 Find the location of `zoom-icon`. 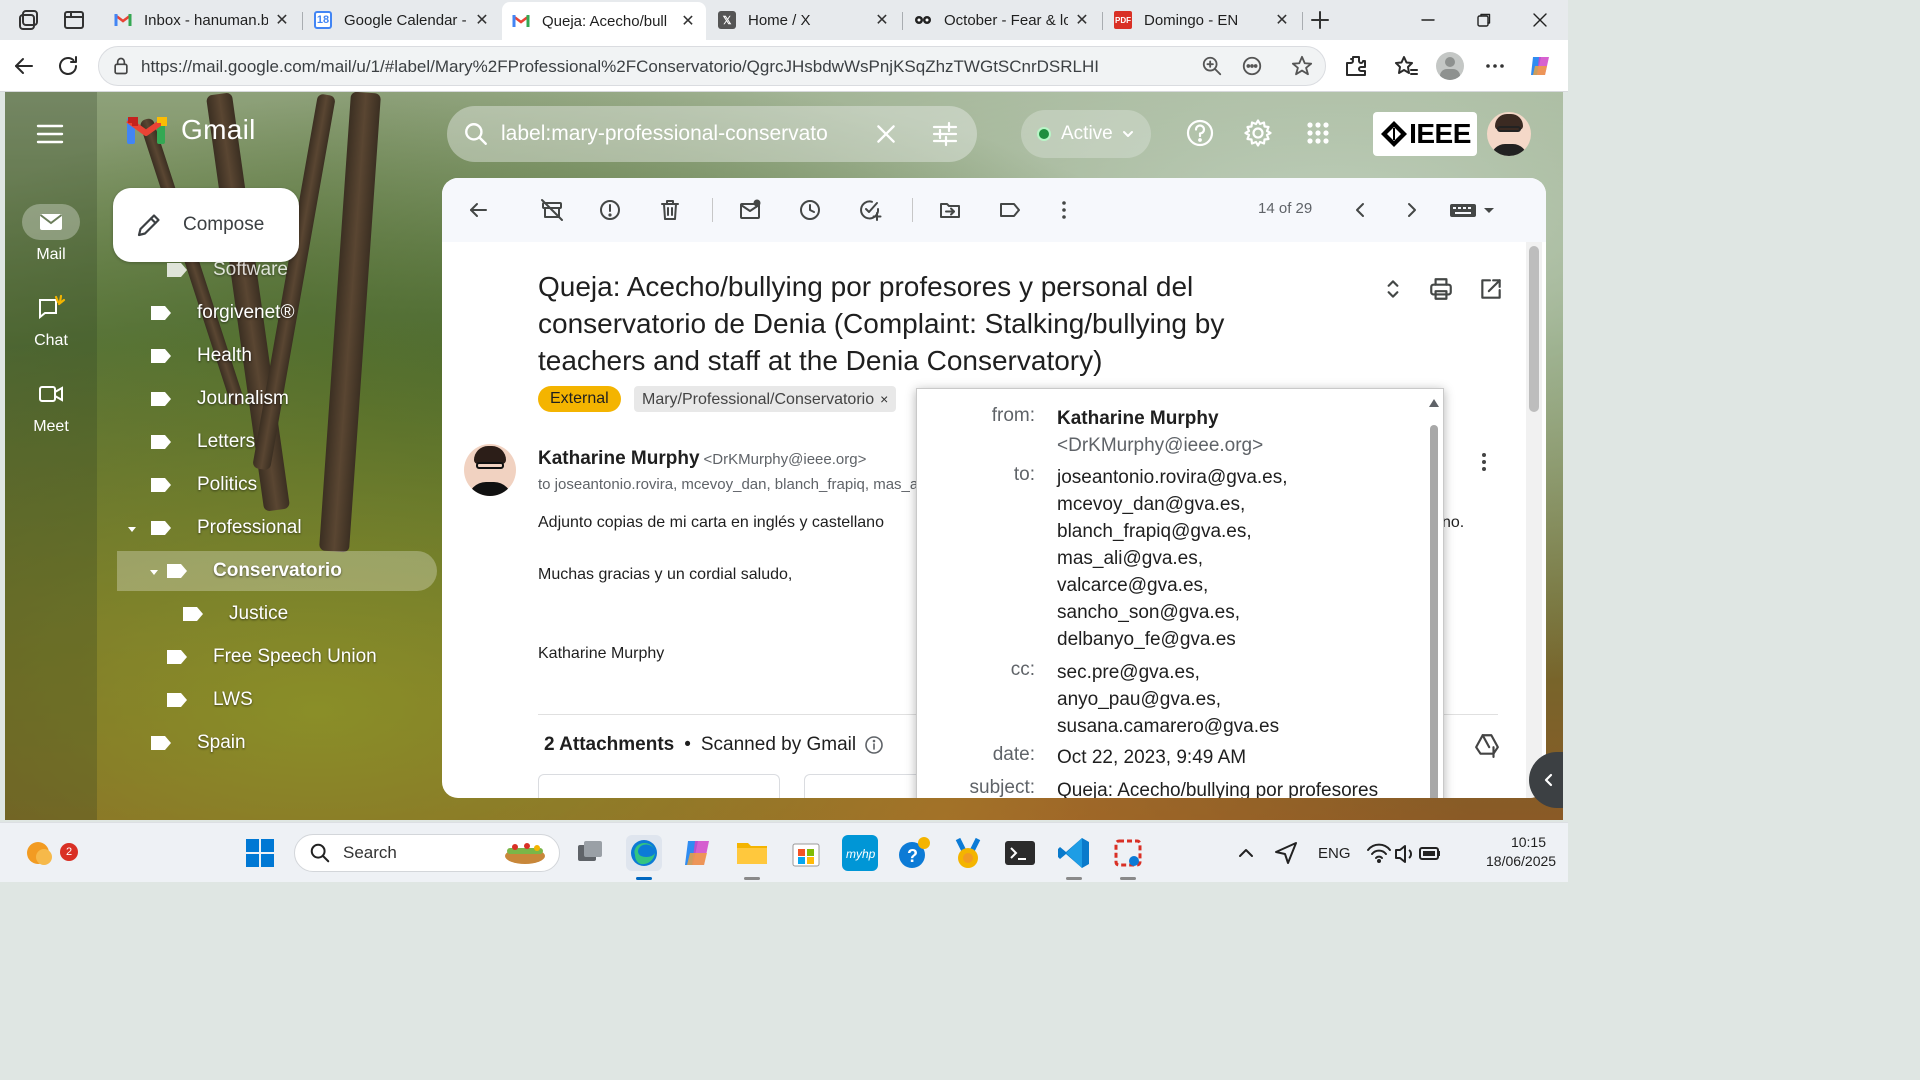

zoom-icon is located at coordinates (1212, 66).